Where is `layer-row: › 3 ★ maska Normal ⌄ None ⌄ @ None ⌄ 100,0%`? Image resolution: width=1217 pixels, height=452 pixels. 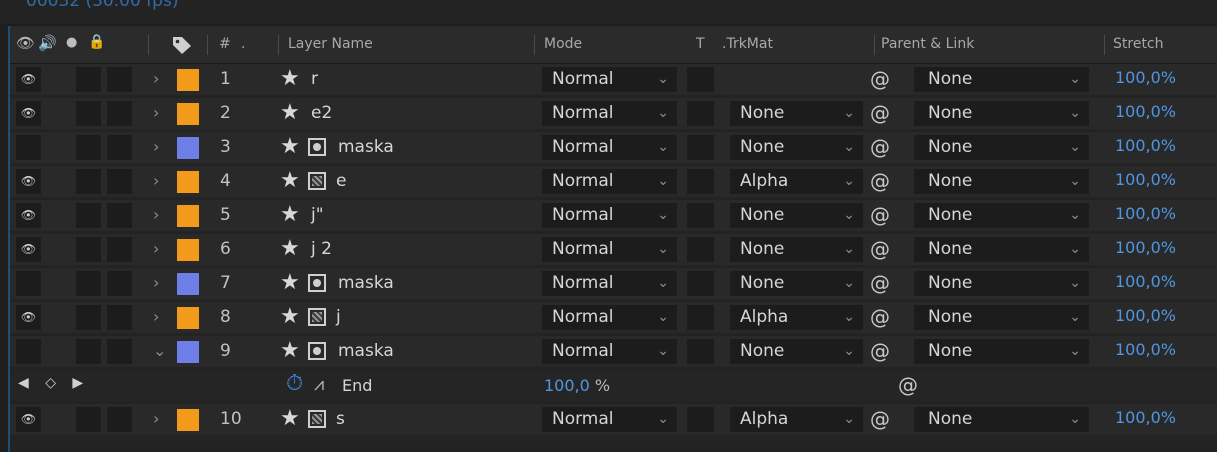
layer-row: › 3 ★ maska Normal ⌄ None ⌄ @ None ⌄ 100,0% is located at coordinates (613, 147).